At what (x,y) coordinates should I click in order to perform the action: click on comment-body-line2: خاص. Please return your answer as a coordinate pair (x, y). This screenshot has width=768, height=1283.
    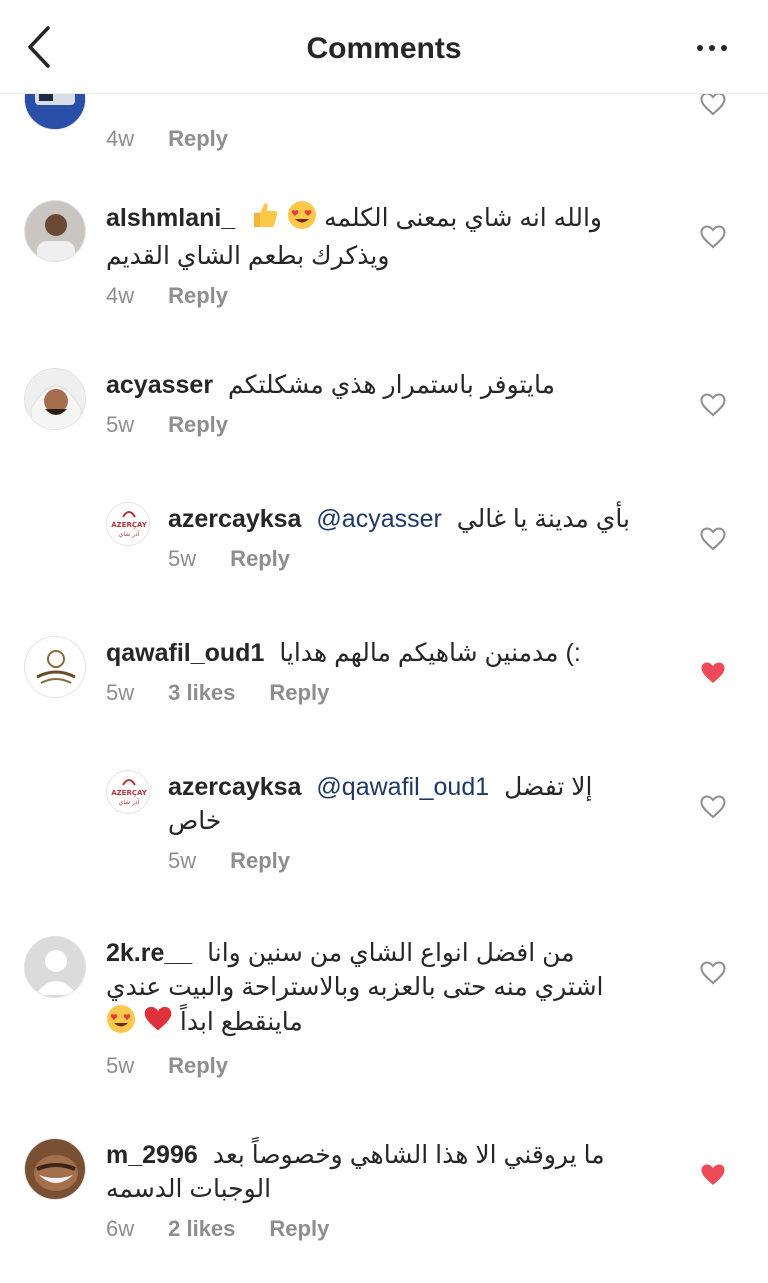
    Looking at the image, I should click on (195, 821).